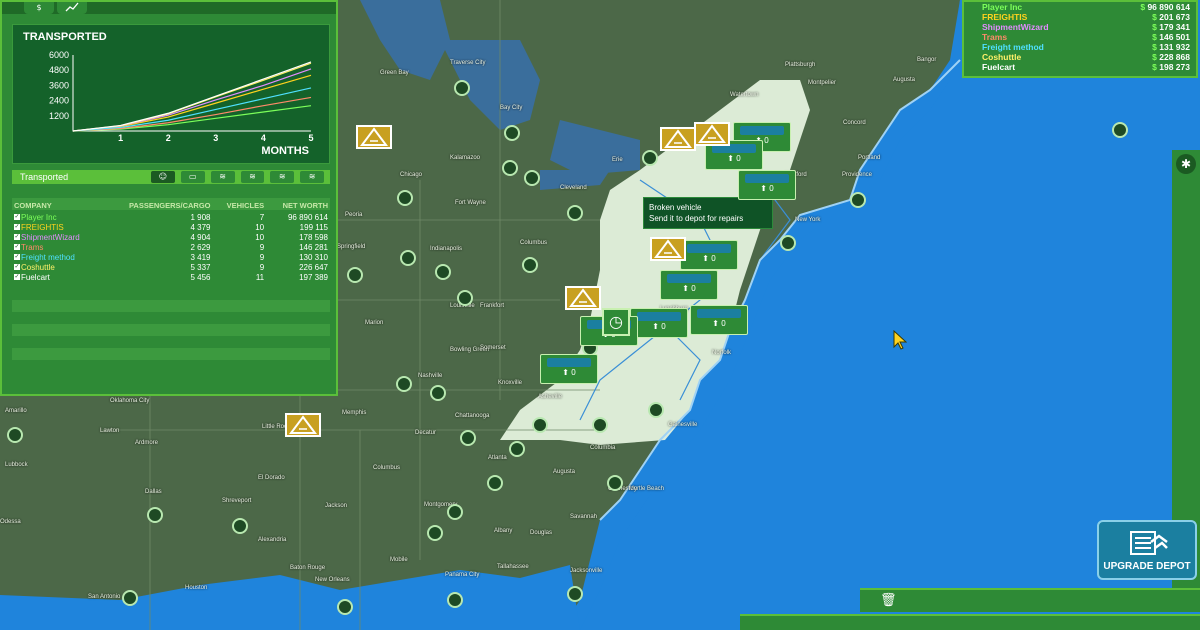 The image size is (1200, 630). I want to click on people-filter-icon: ☺, so click(163, 177).